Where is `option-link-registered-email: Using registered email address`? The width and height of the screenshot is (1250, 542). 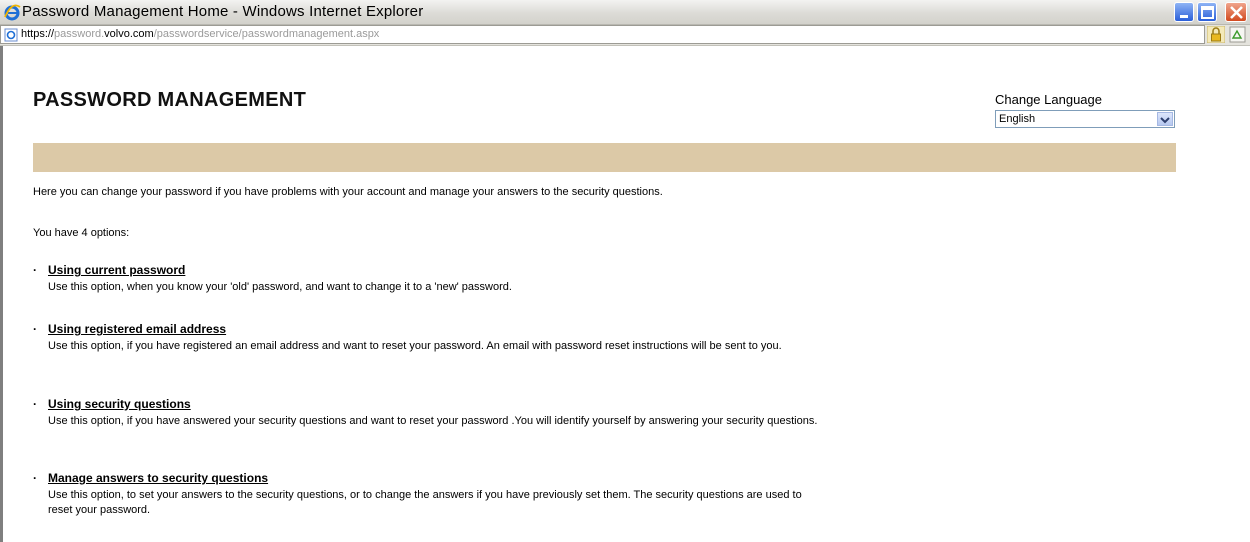
option-link-registered-email: Using registered email address is located at coordinates (137, 329).